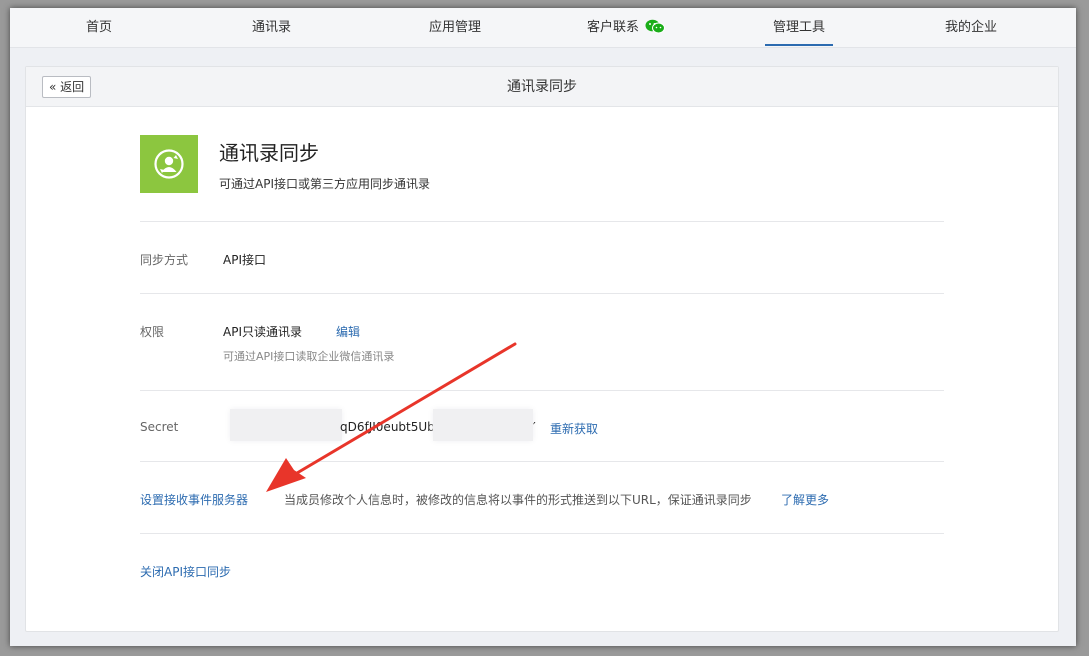 Image resolution: width=1089 pixels, height=656 pixels. I want to click on nav-app-management-label: 应用管理, so click(455, 27).